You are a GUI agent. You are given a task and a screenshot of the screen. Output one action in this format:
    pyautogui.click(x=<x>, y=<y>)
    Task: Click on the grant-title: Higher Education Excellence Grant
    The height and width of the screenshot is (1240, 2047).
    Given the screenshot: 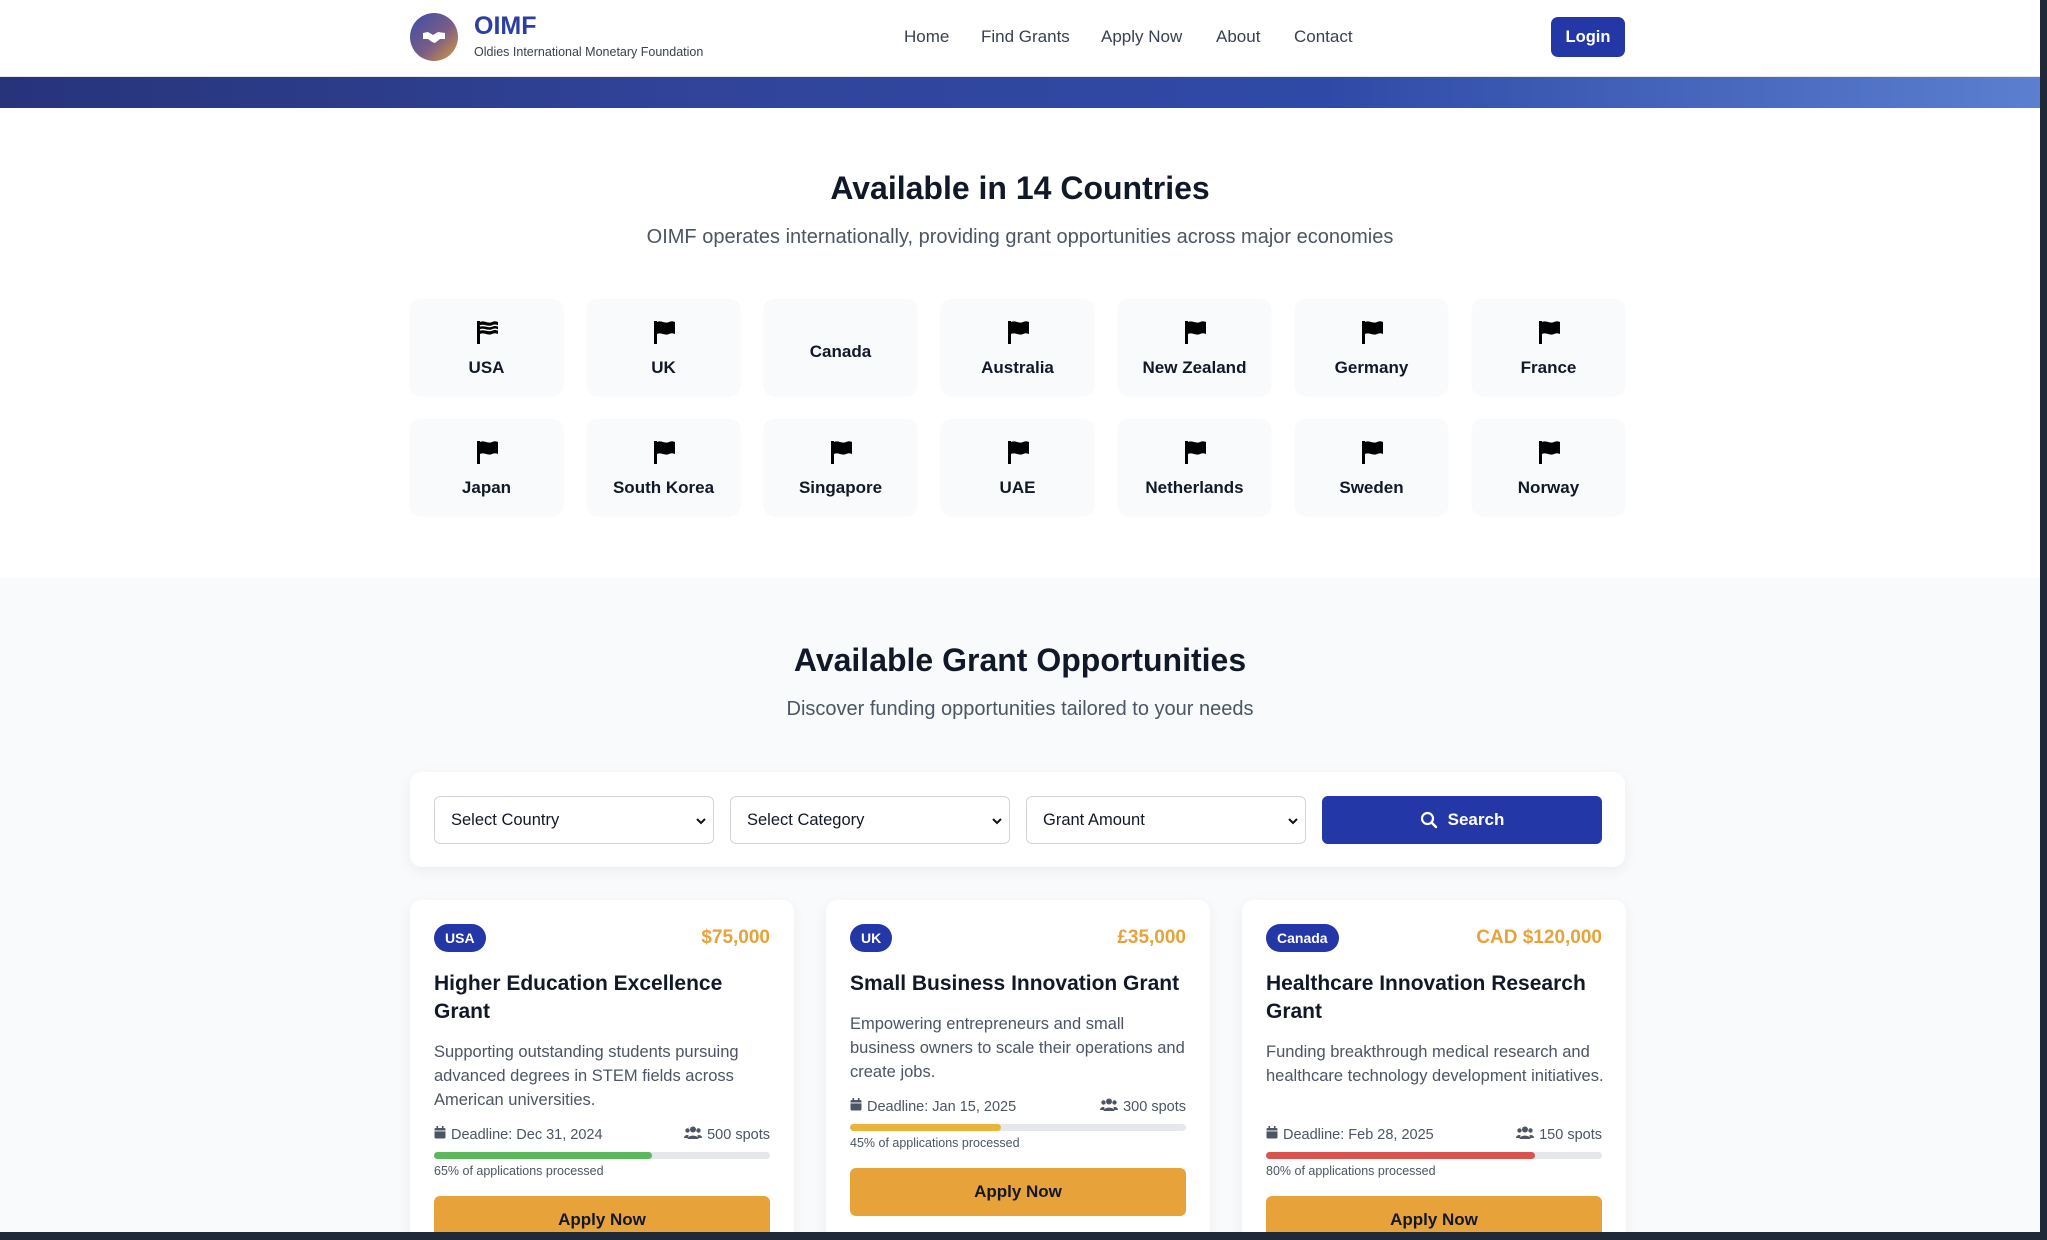 What is the action you would take?
    pyautogui.click(x=602, y=998)
    